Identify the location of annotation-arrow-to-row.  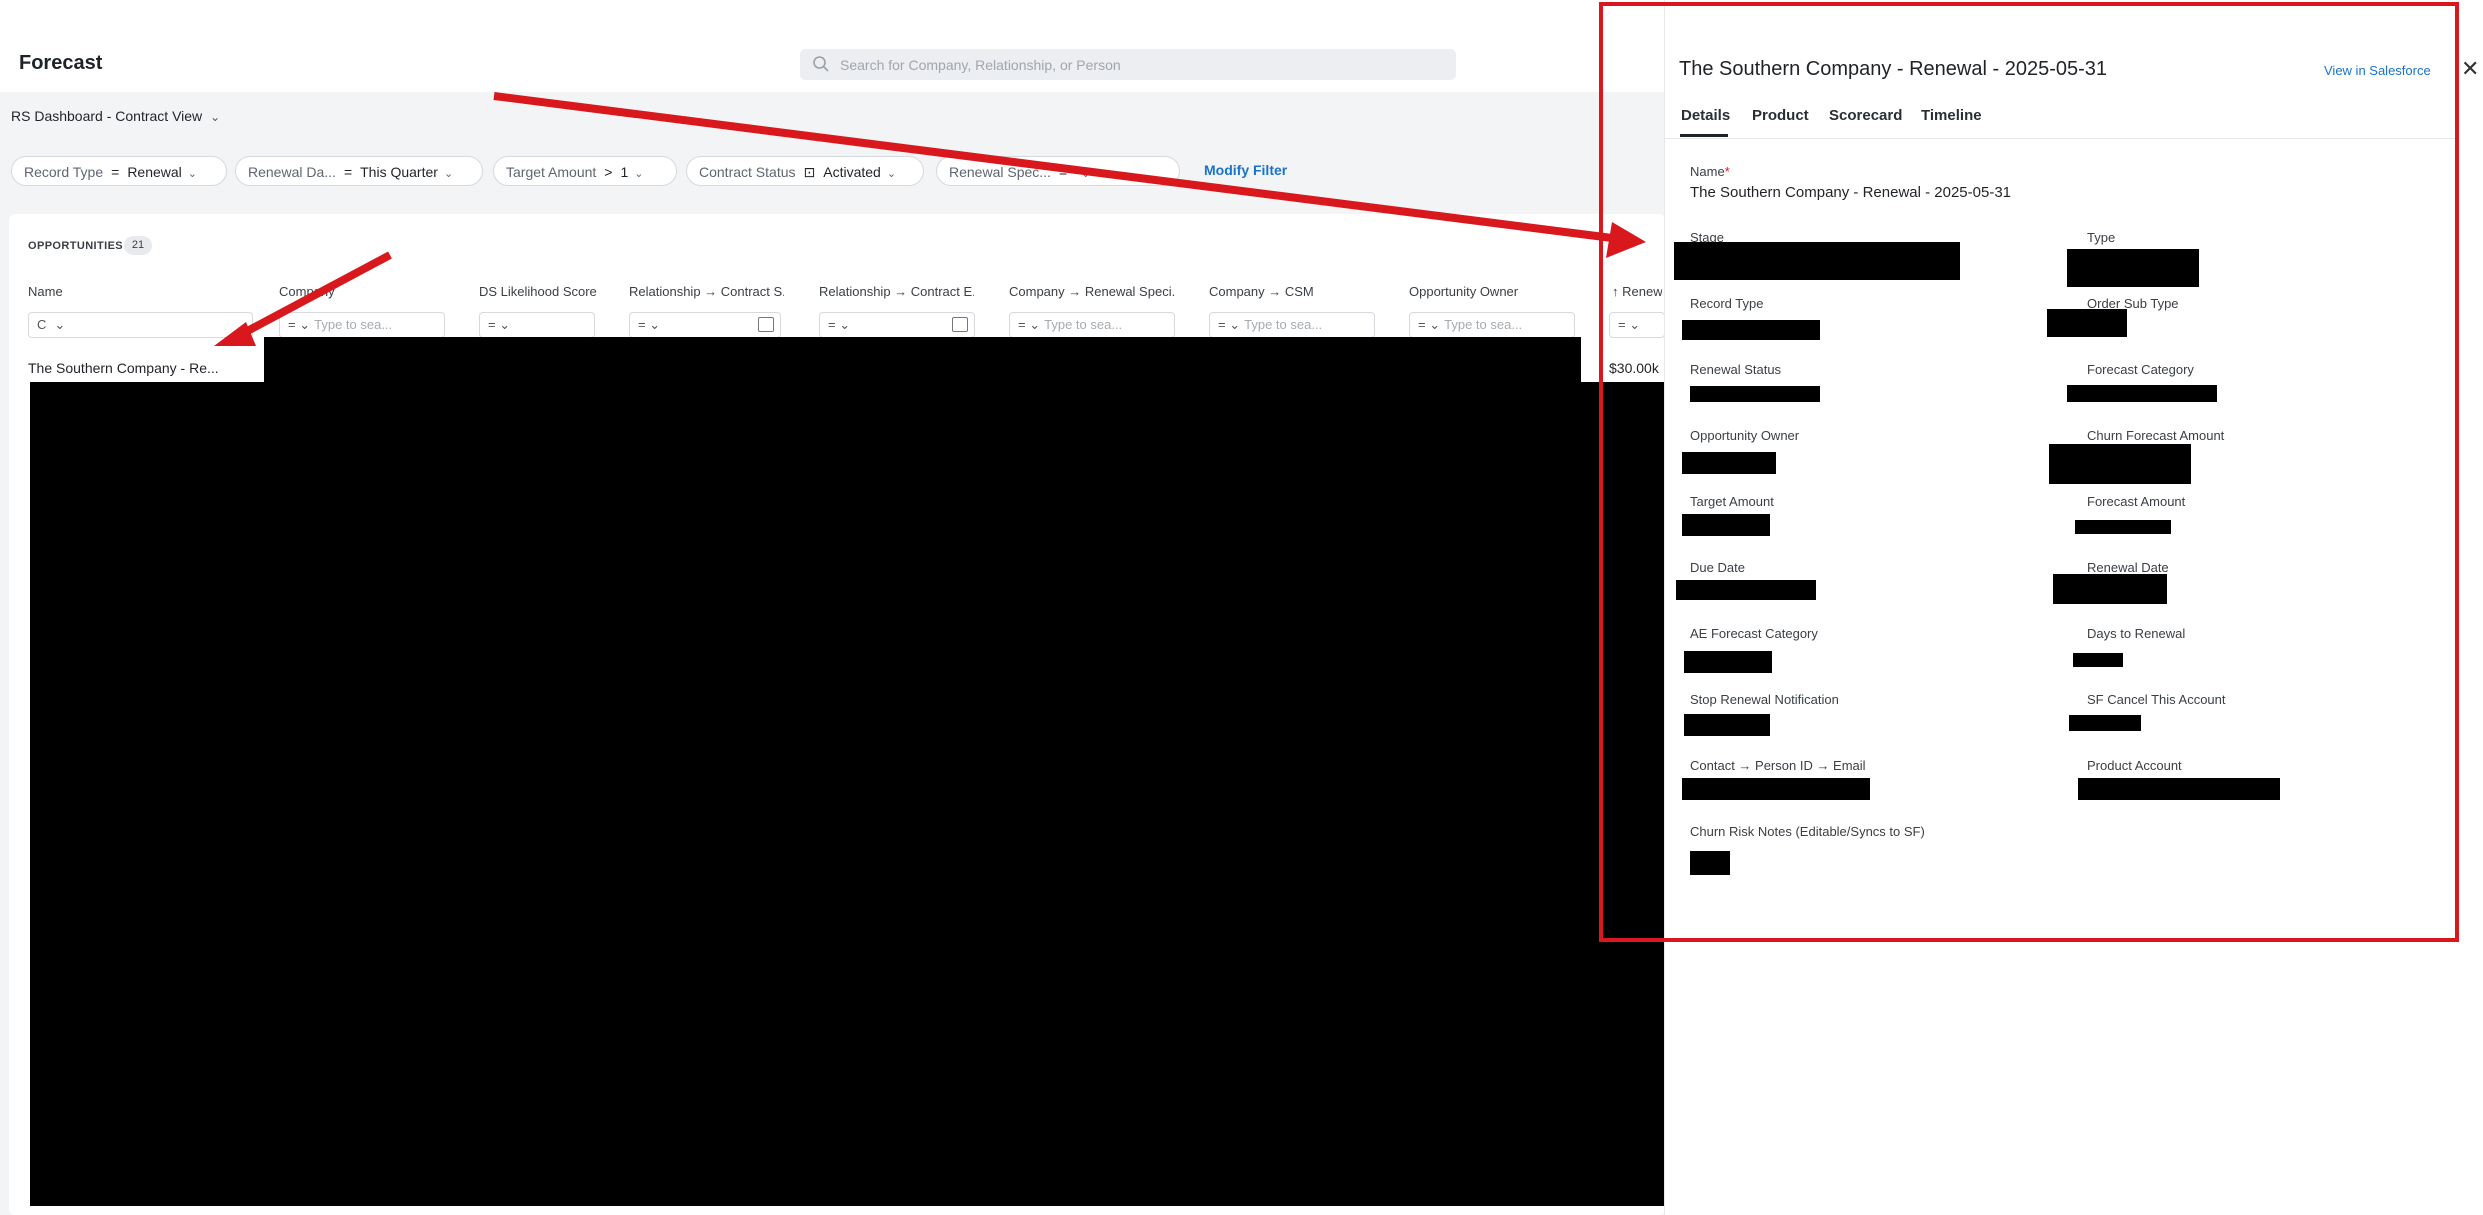
(314, 295).